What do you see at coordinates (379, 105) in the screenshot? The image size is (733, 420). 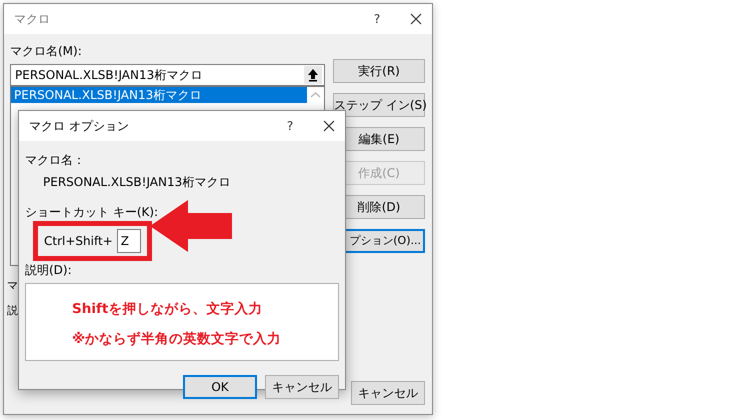 I see `dialog-button: ステップ イン(S)` at bounding box center [379, 105].